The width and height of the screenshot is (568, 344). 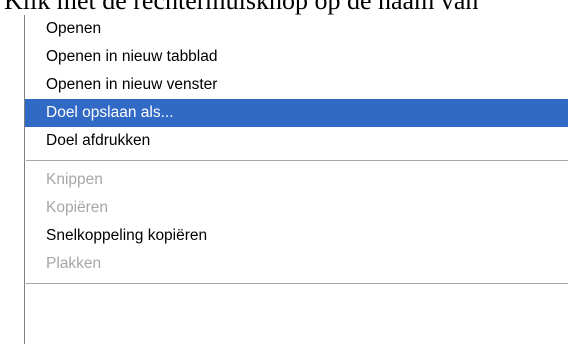 What do you see at coordinates (74, 179) in the screenshot?
I see `menu-item-label: Knippen` at bounding box center [74, 179].